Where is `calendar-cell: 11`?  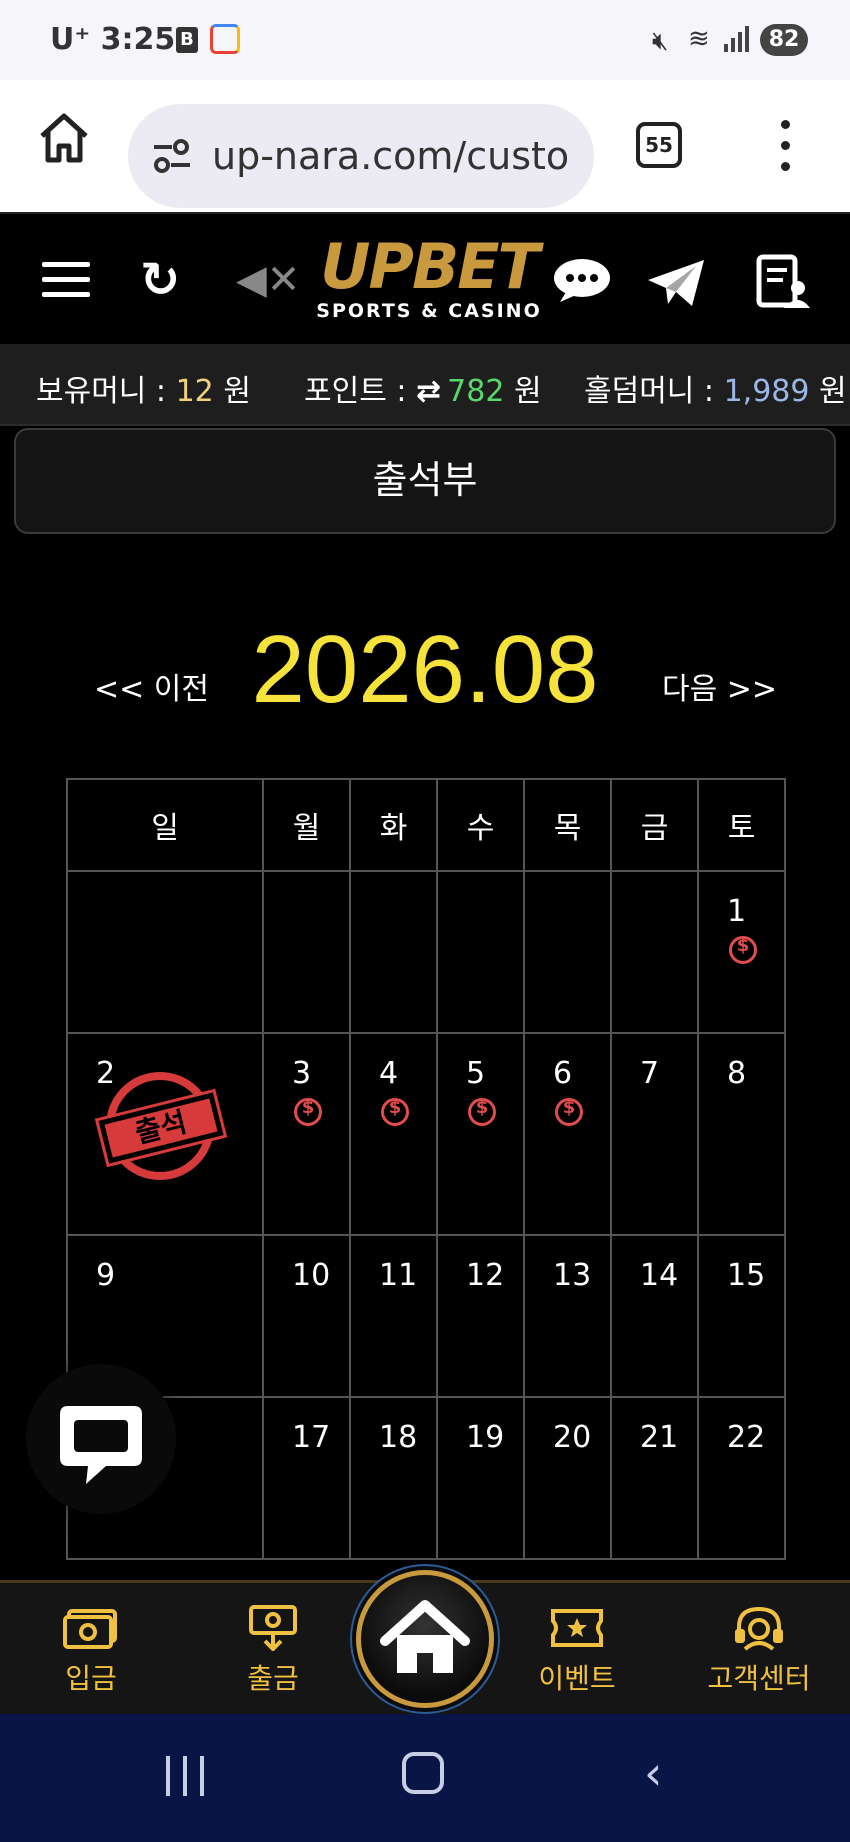 calendar-cell: 11 is located at coordinates (393, 1316).